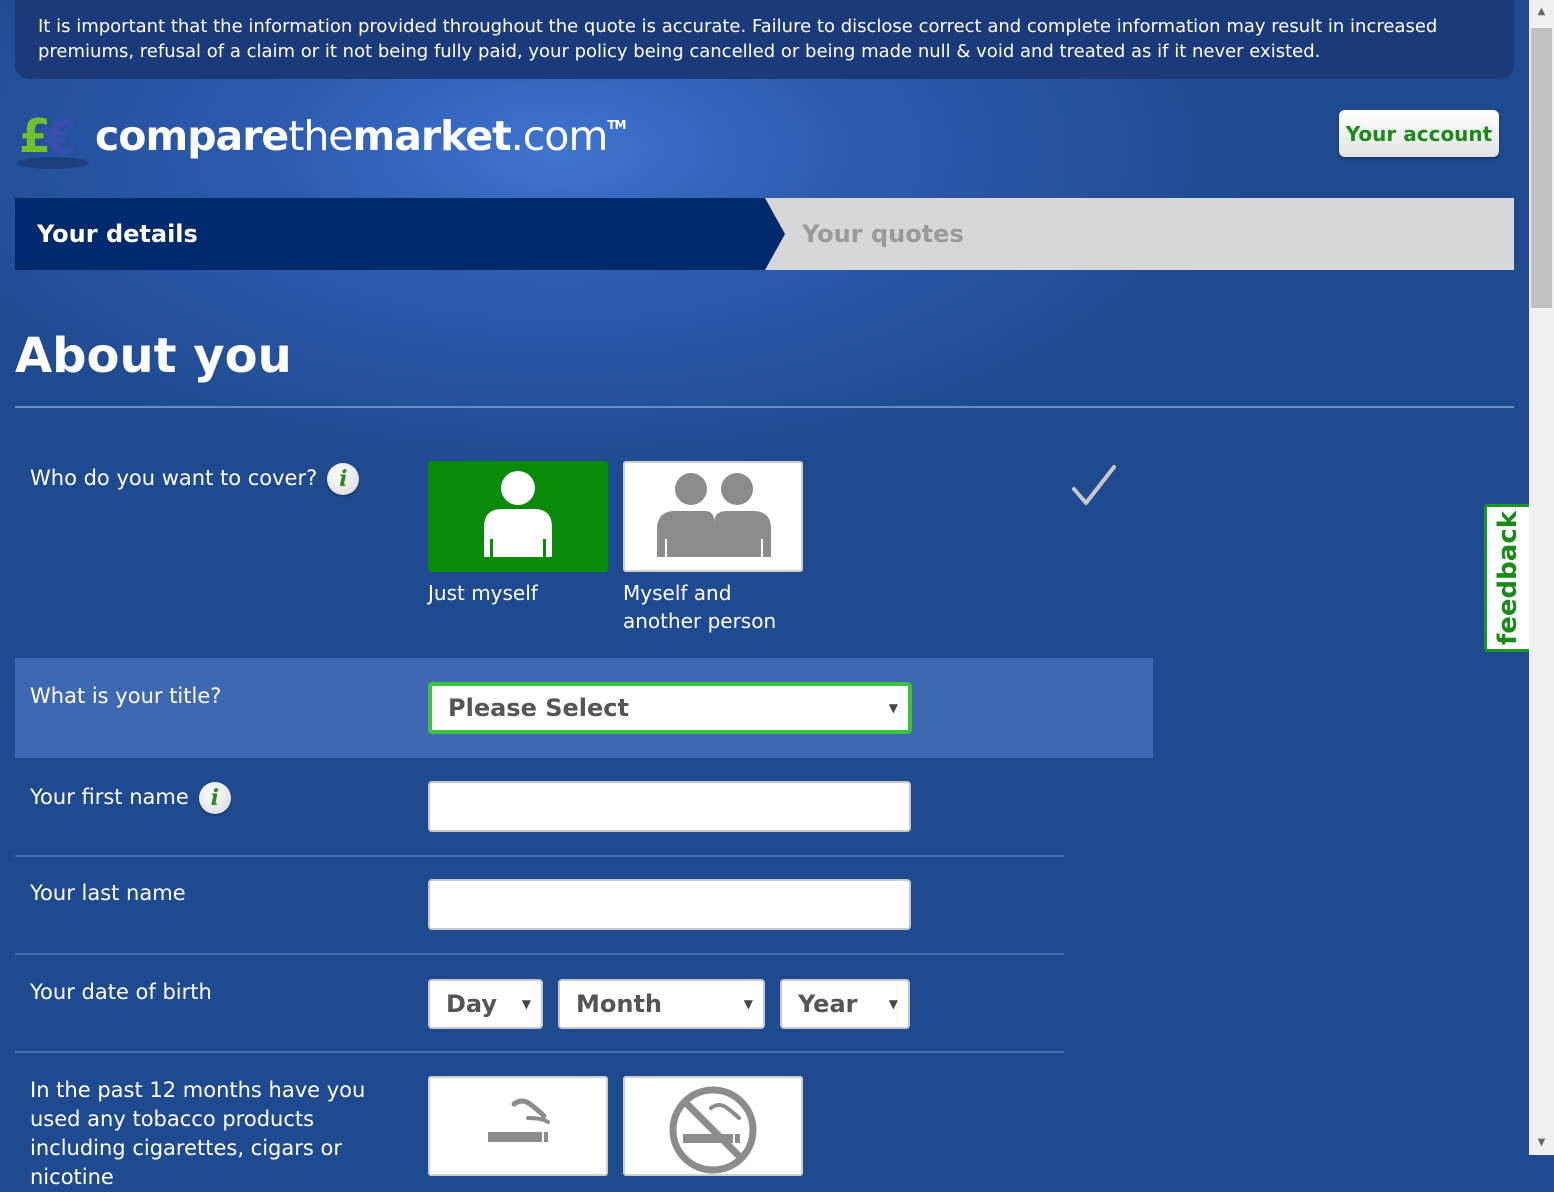 This screenshot has width=1554, height=1192. I want to click on title-divider, so click(764, 407).